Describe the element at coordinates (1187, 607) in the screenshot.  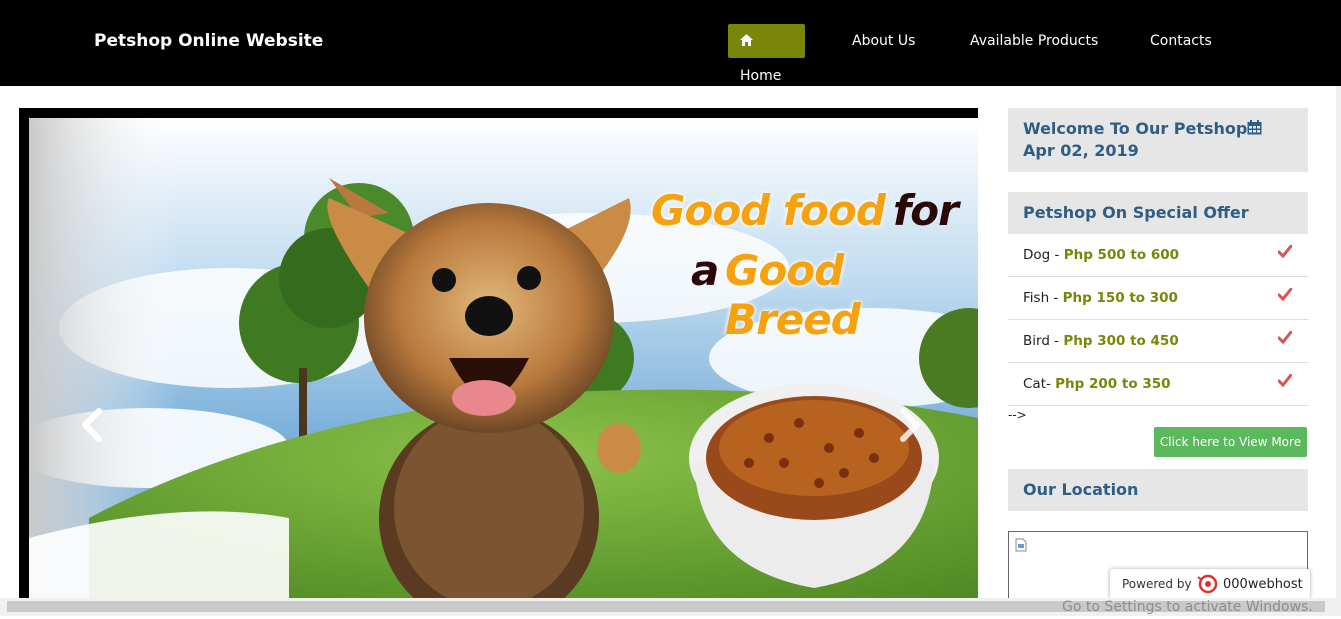
I see `activate-windows-hint: Go to Settings to activate Windows.` at that location.